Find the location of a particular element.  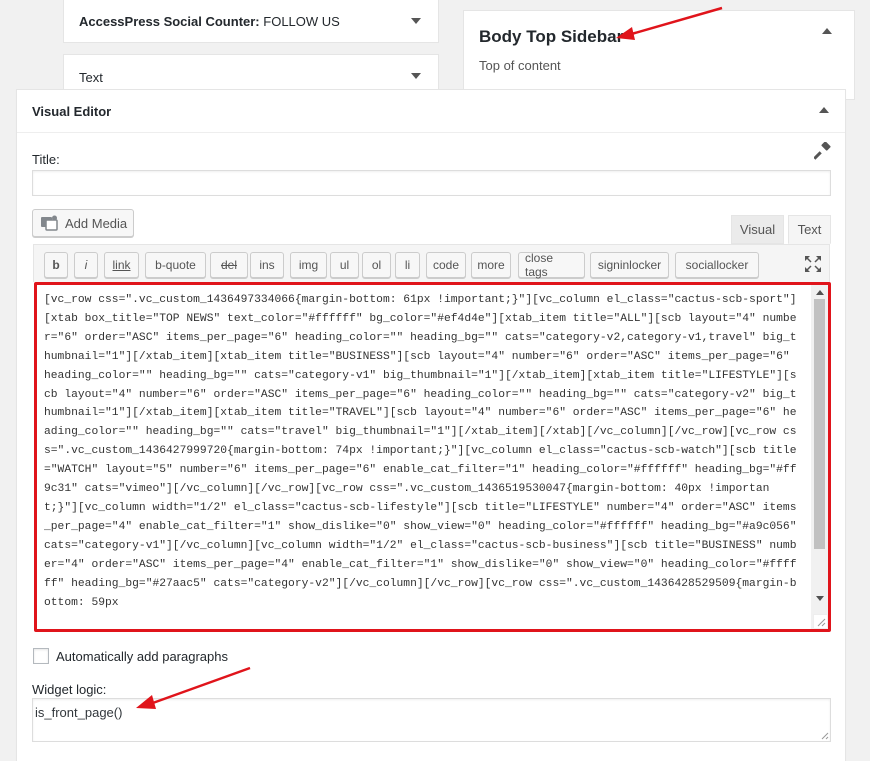

auto-paragraphs-checkbox is located at coordinates (41, 656).